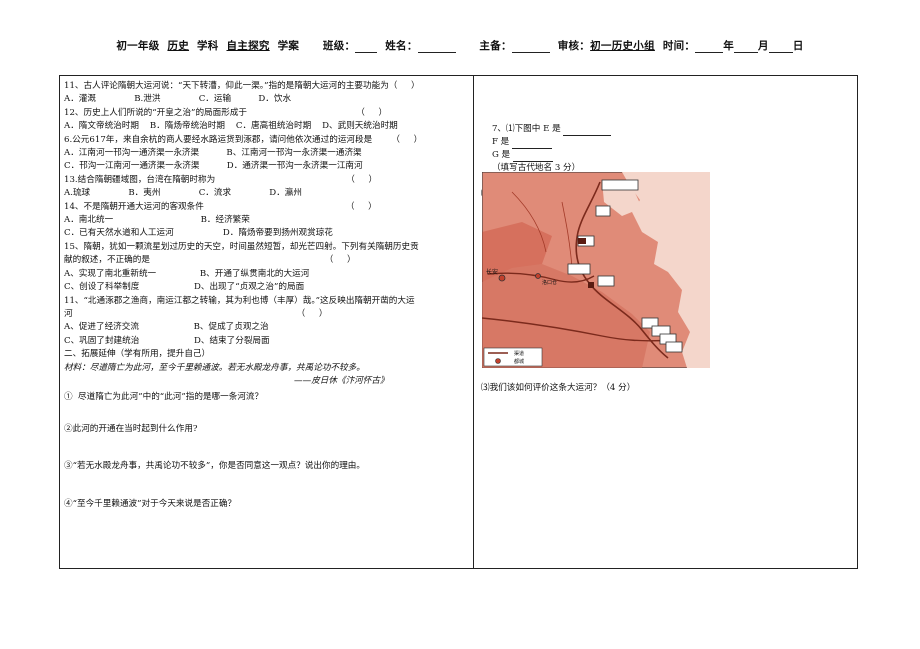  What do you see at coordinates (596, 270) in the screenshot?
I see `sui-canal-map: 长安 洛口仓 渠道 都城` at bounding box center [596, 270].